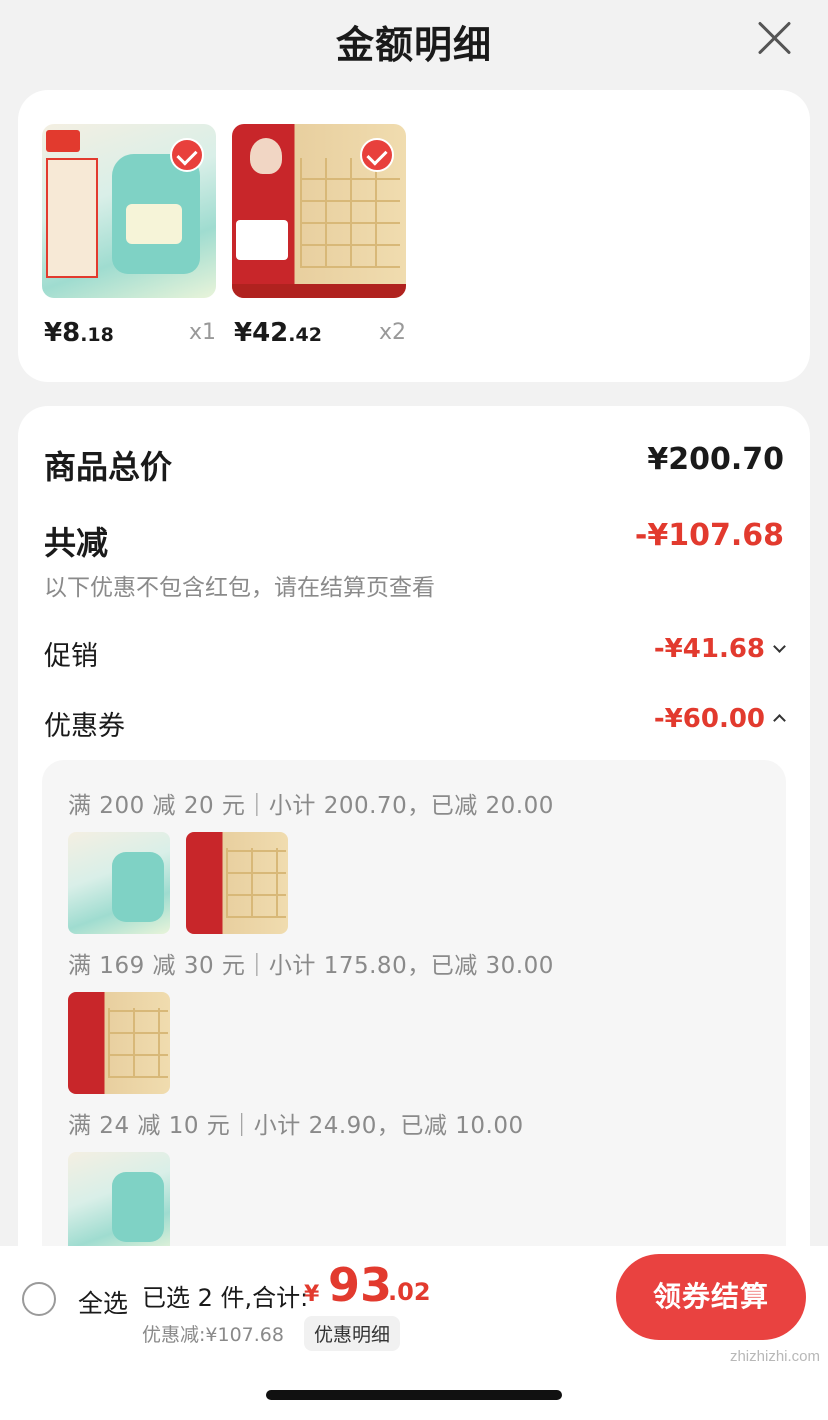 The width and height of the screenshot is (828, 1420). Describe the element at coordinates (414, 464) in the screenshot. I see `total-price-row: 商品总价 ¥200.70` at that location.